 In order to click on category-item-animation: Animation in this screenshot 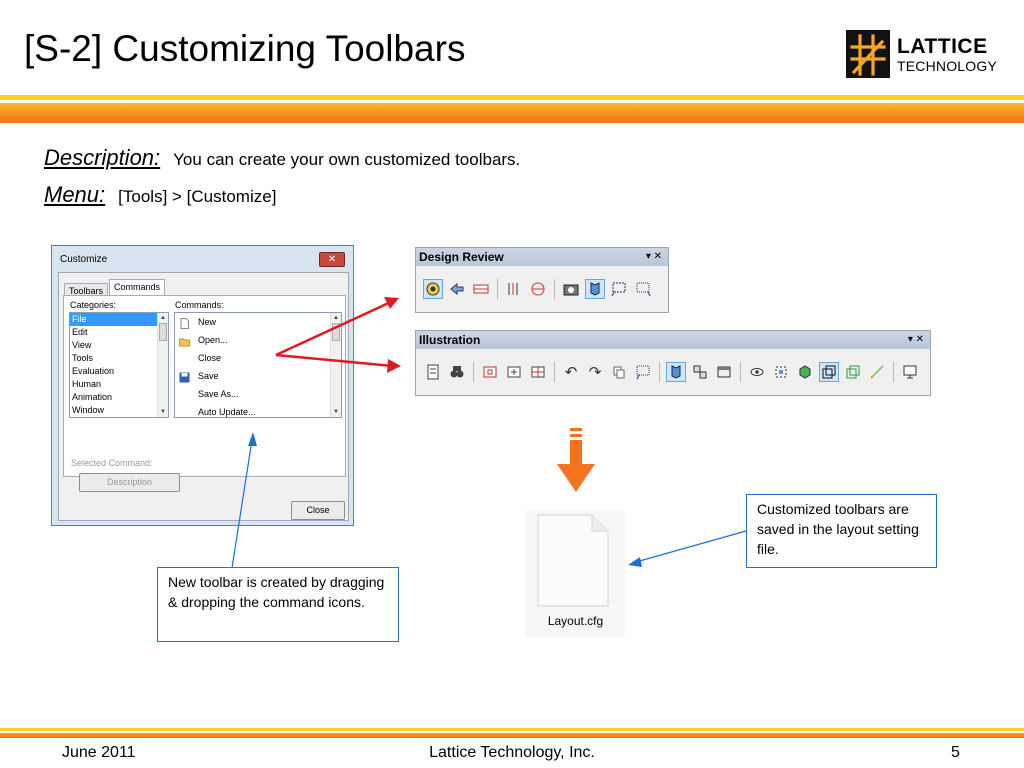, I will do `click(119, 397)`.